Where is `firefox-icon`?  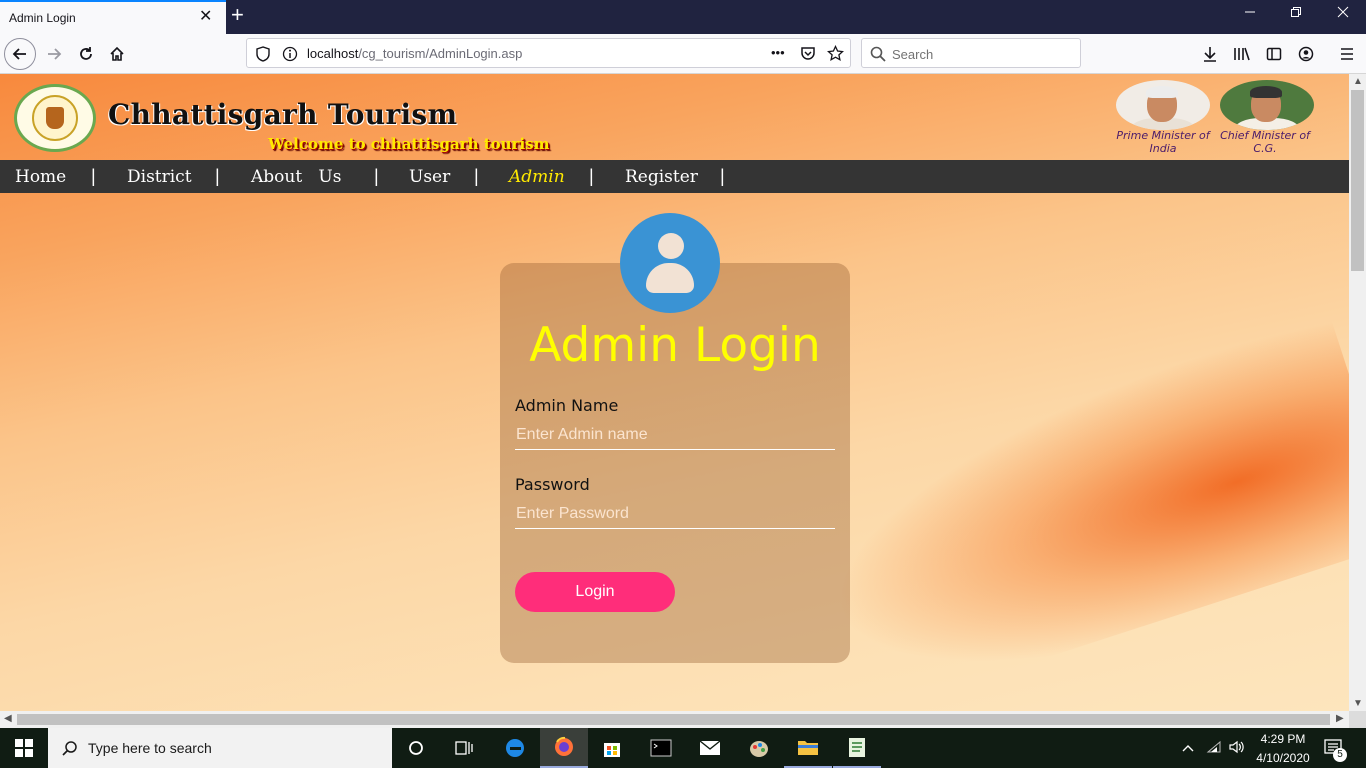
firefox-icon is located at coordinates (564, 746).